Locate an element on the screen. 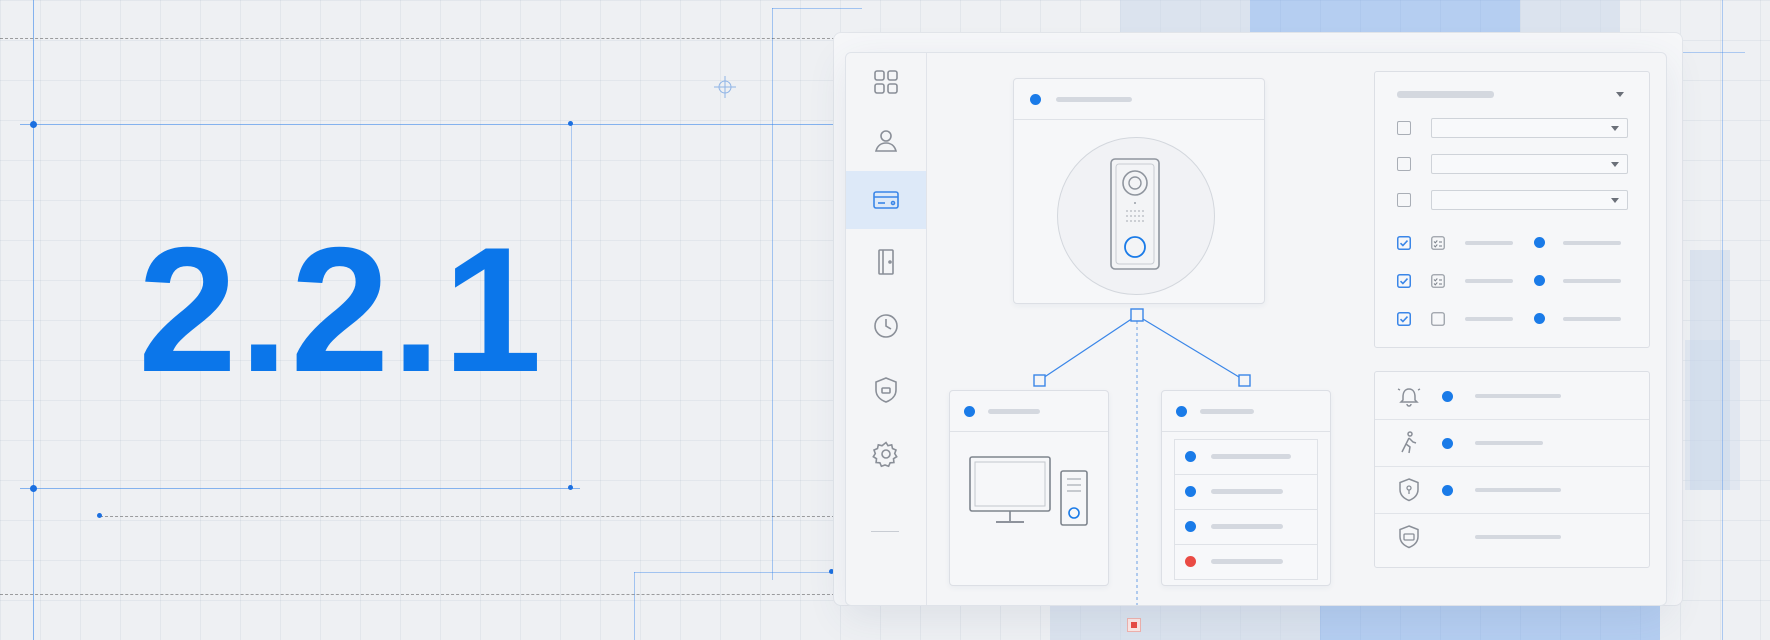  device-list-card is located at coordinates (1246, 488).